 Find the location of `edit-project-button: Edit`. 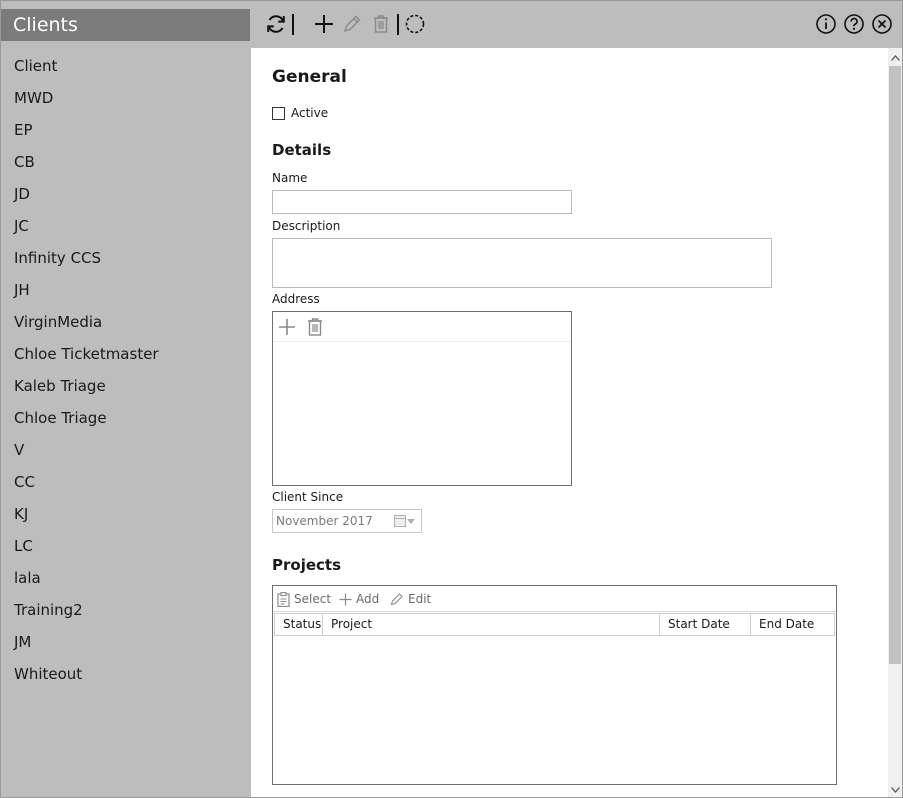

edit-project-button: Edit is located at coordinates (410, 599).